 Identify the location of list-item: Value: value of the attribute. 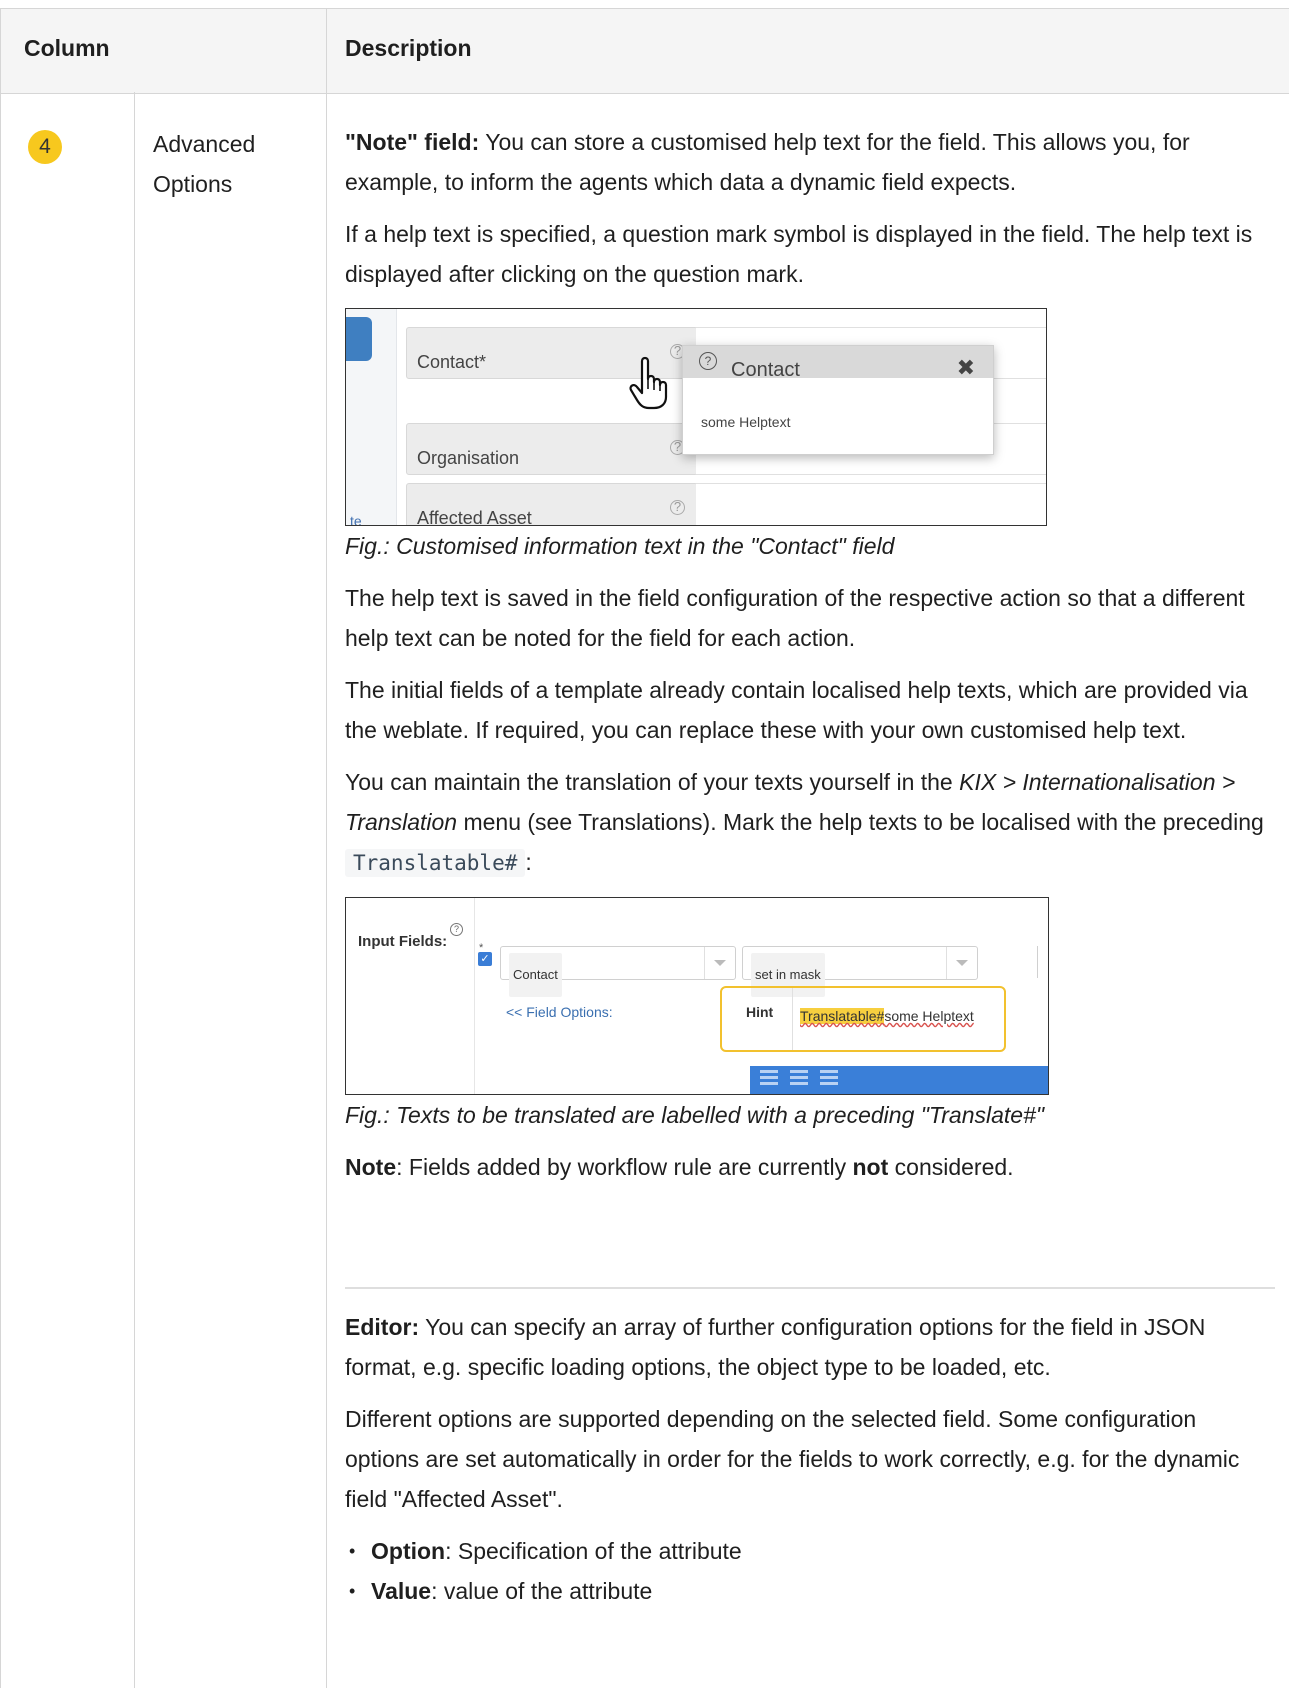
(810, 1591).